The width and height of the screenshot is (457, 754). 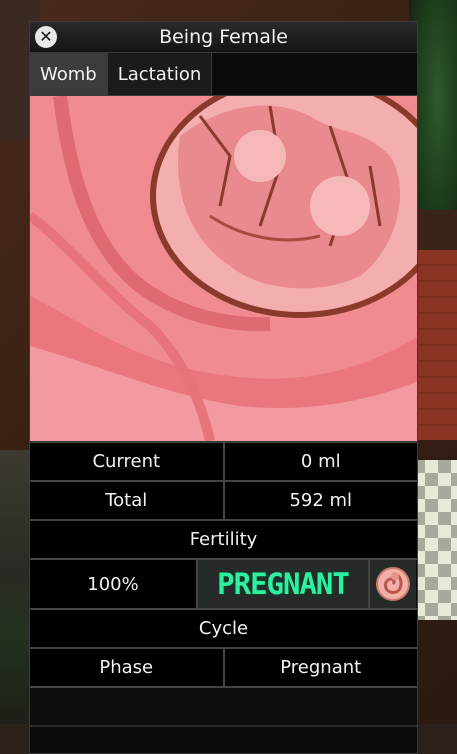 I want to click on phase-label: Phase, so click(x=126, y=667).